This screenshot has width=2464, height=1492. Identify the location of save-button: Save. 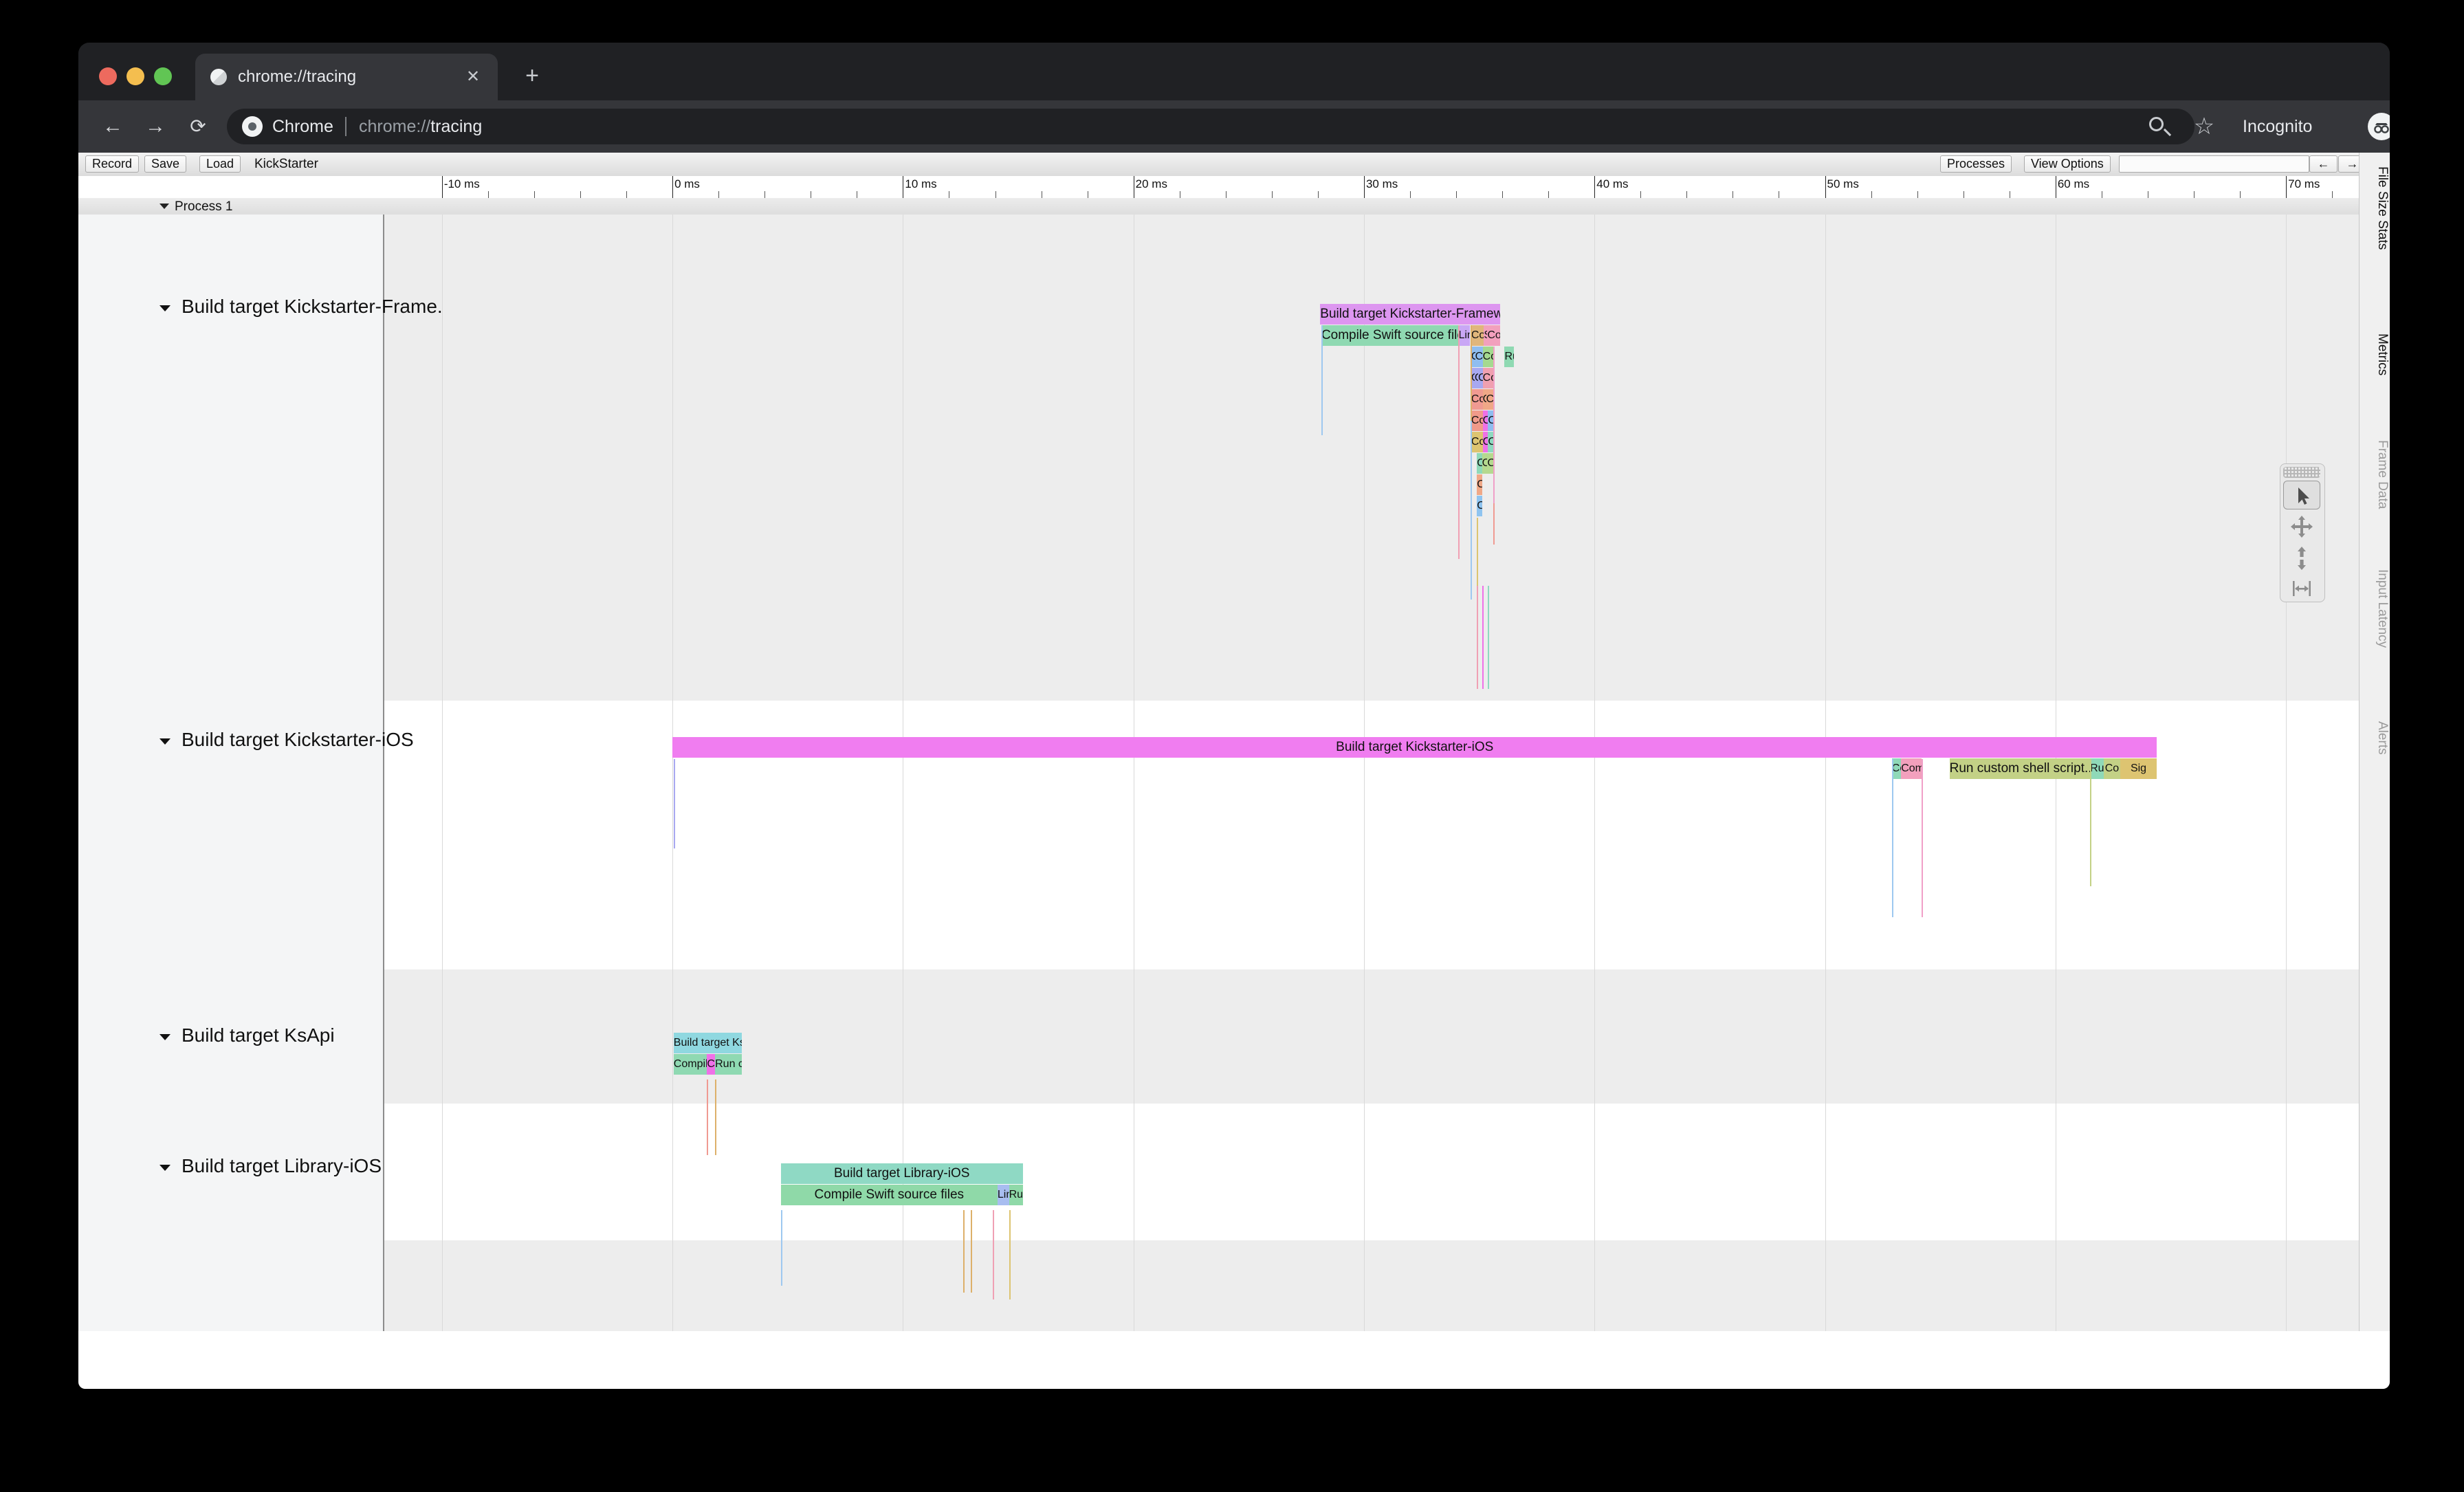
(165, 164).